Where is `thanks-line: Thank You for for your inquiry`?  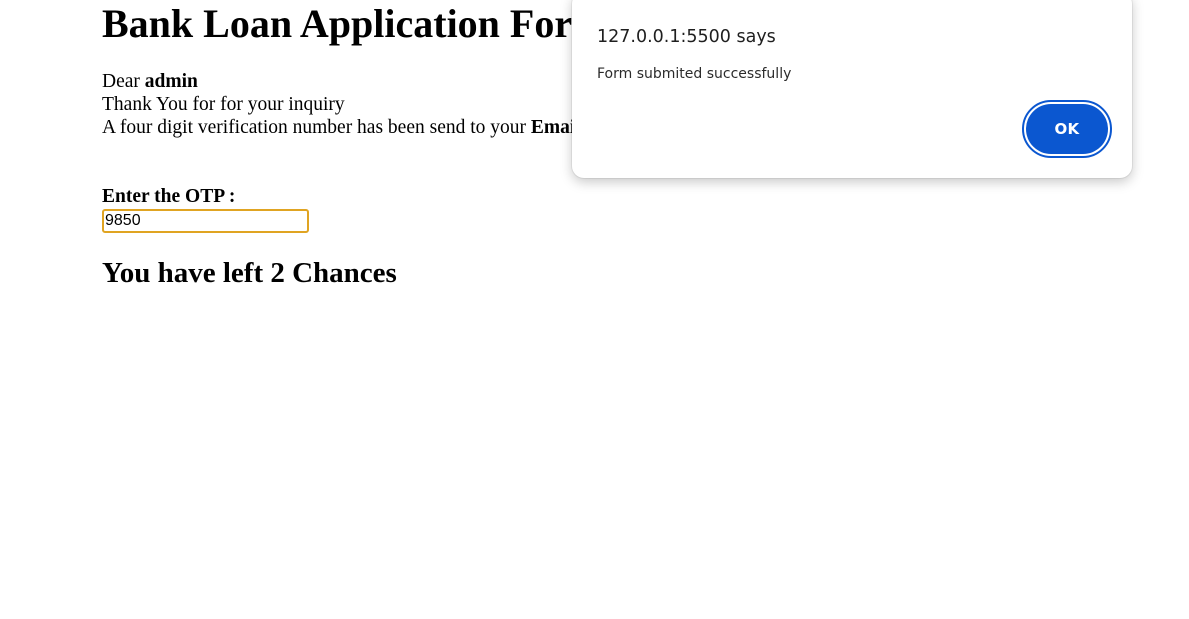 thanks-line: Thank You for for your inquiry is located at coordinates (223, 104).